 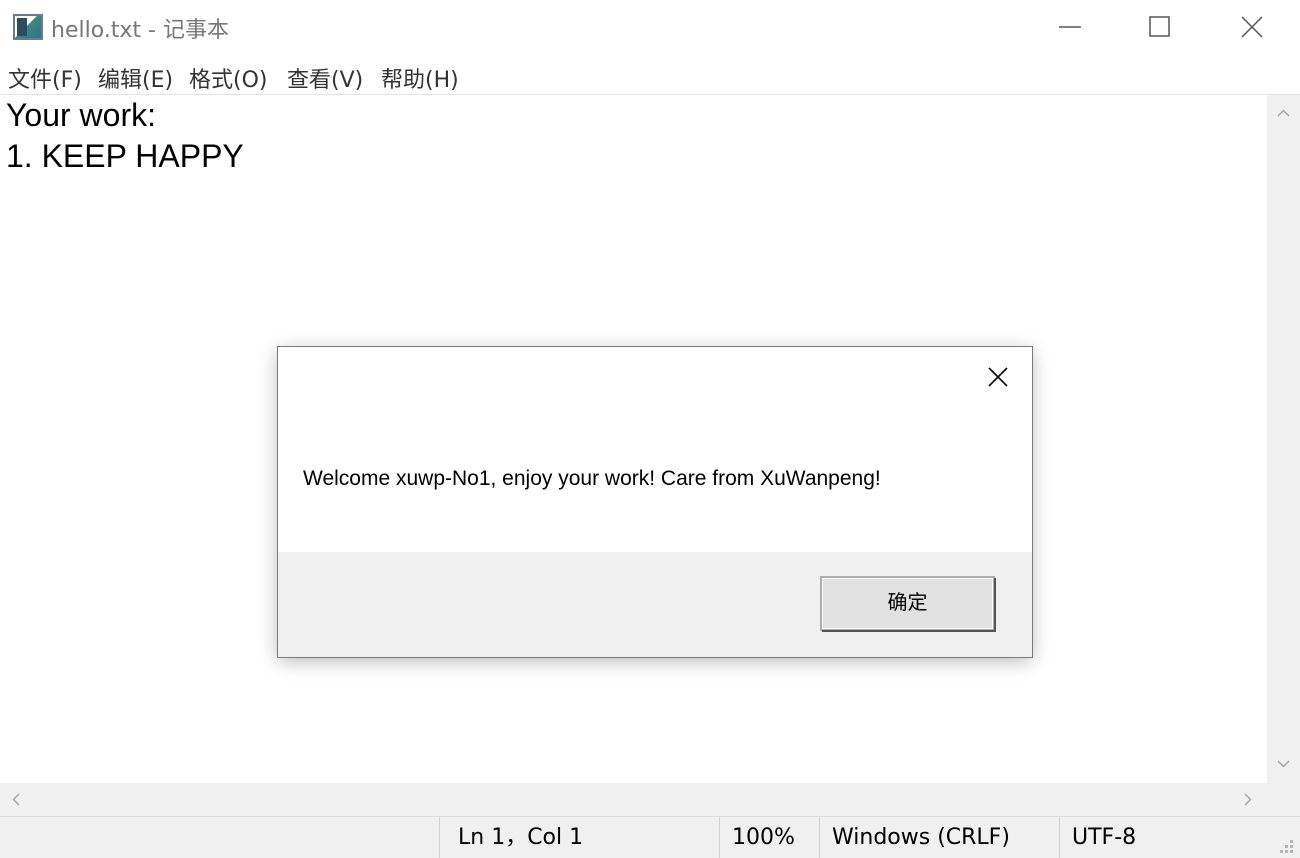 I want to click on status-bar: Ln 1，Col 1 100% Windows (CRLF) UTF-8, so click(x=650, y=837).